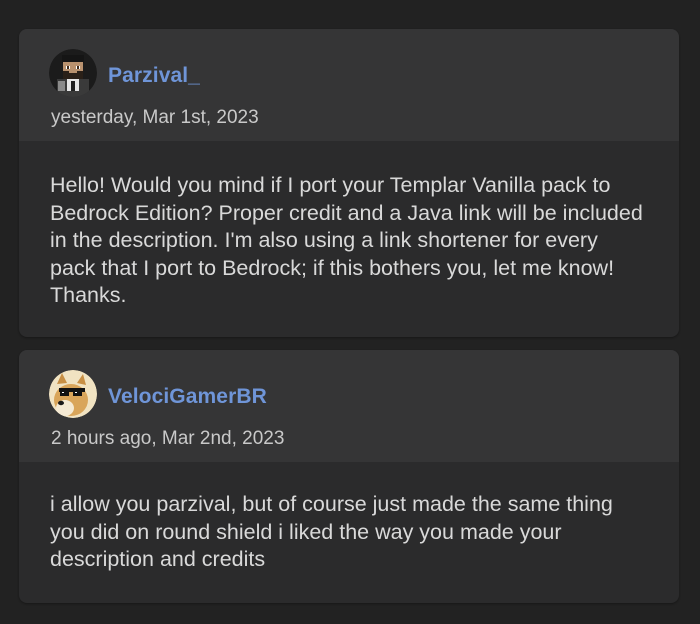  What do you see at coordinates (187, 397) in the screenshot?
I see `username-link: VelociGamerBR` at bounding box center [187, 397].